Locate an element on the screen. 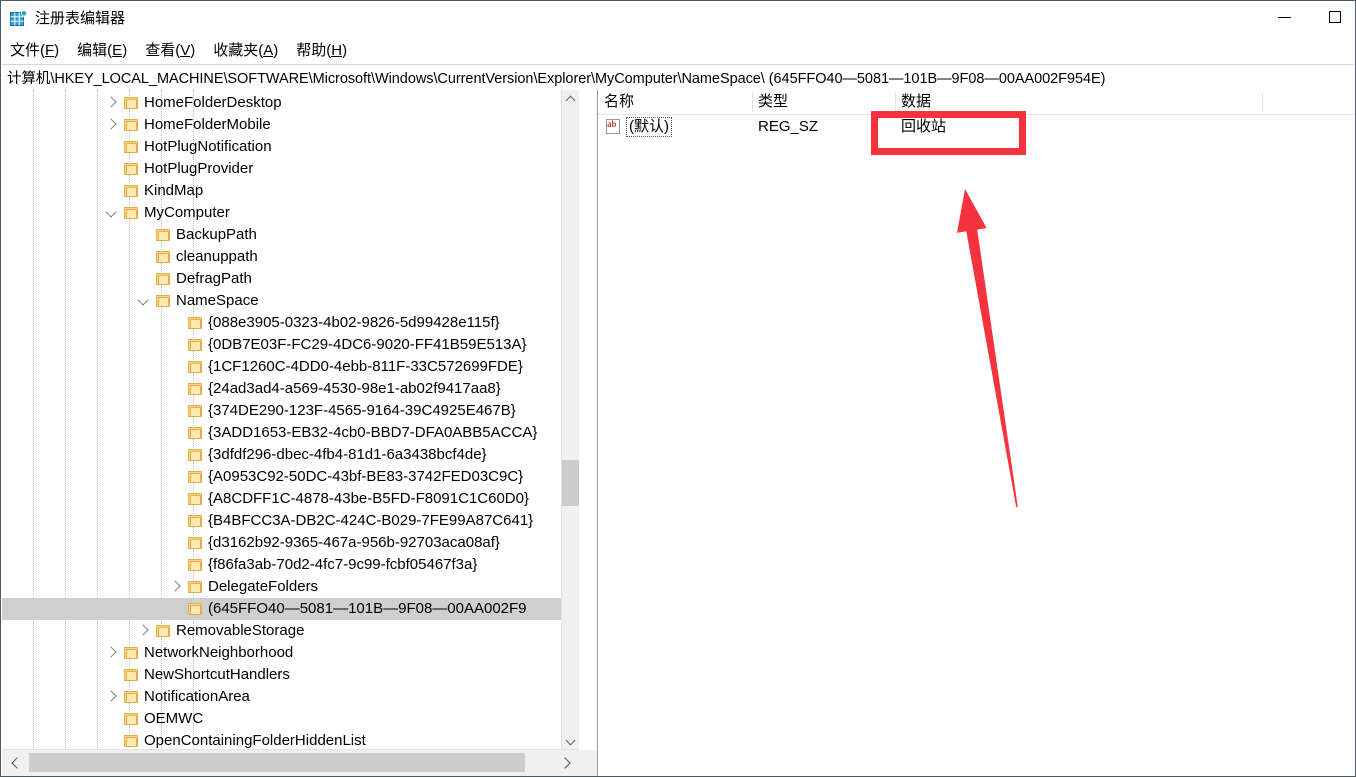 This screenshot has height=778, width=1356. scroll-up-button is located at coordinates (570, 98).